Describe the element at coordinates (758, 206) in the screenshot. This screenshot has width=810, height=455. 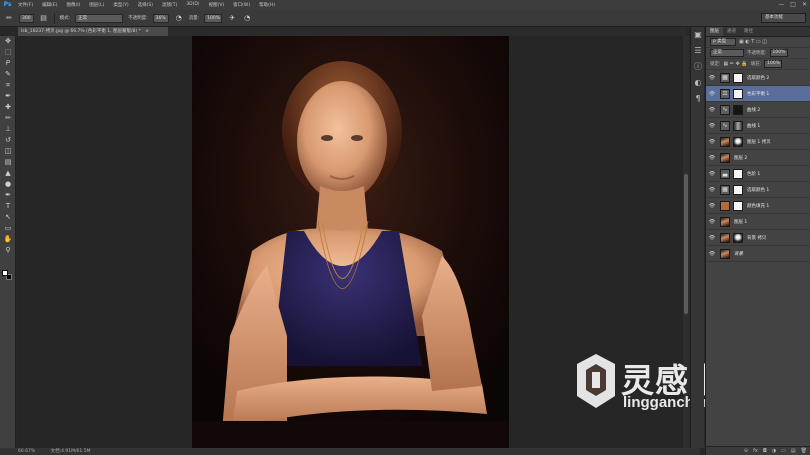
I see `layer-row: 👁 颜色填充 1` at that location.